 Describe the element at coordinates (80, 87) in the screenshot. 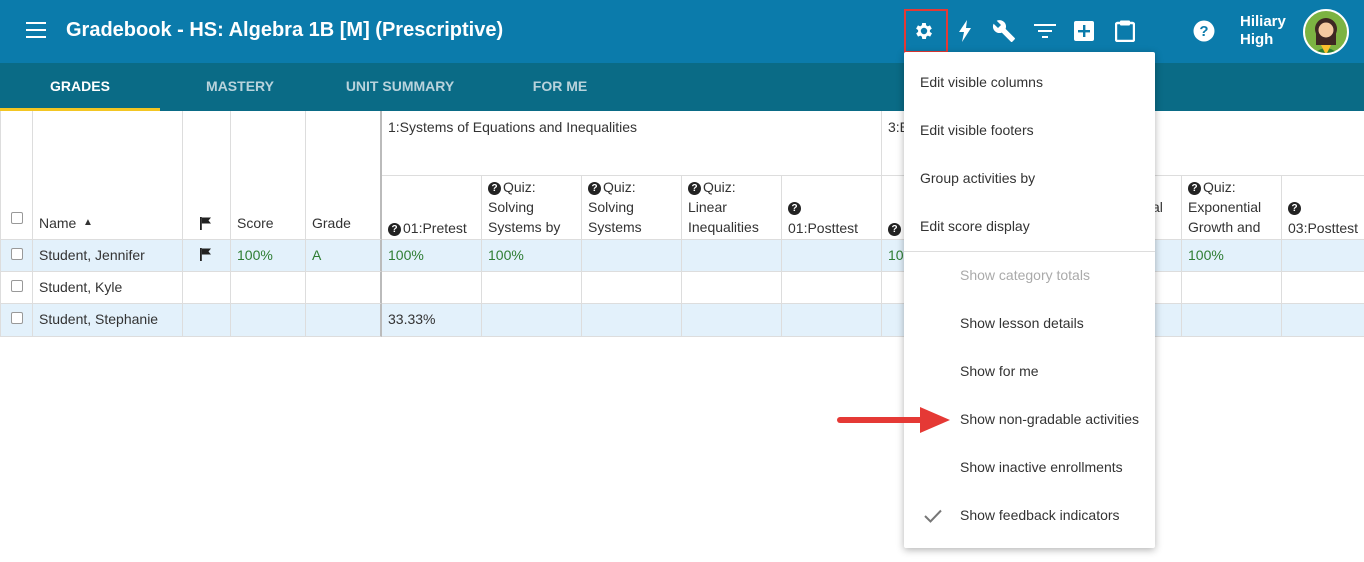

I see `tab-grades: GRADES` at that location.